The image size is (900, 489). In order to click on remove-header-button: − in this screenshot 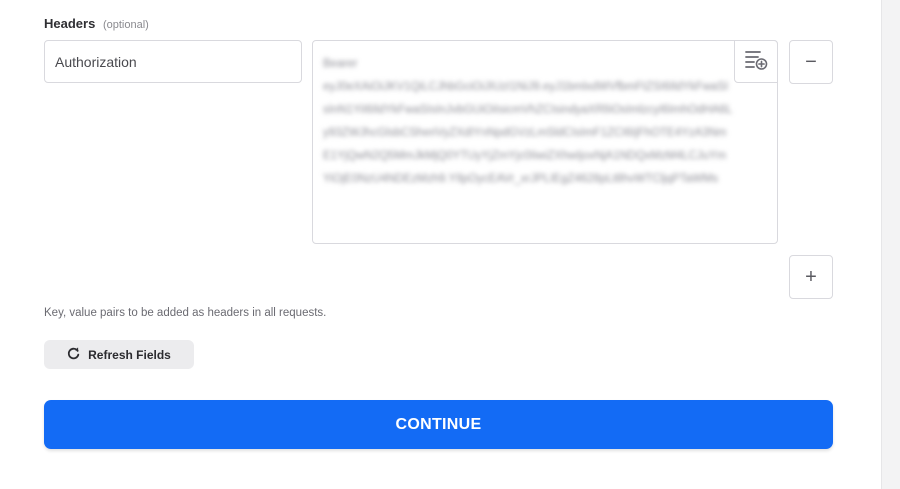, I will do `click(811, 62)`.